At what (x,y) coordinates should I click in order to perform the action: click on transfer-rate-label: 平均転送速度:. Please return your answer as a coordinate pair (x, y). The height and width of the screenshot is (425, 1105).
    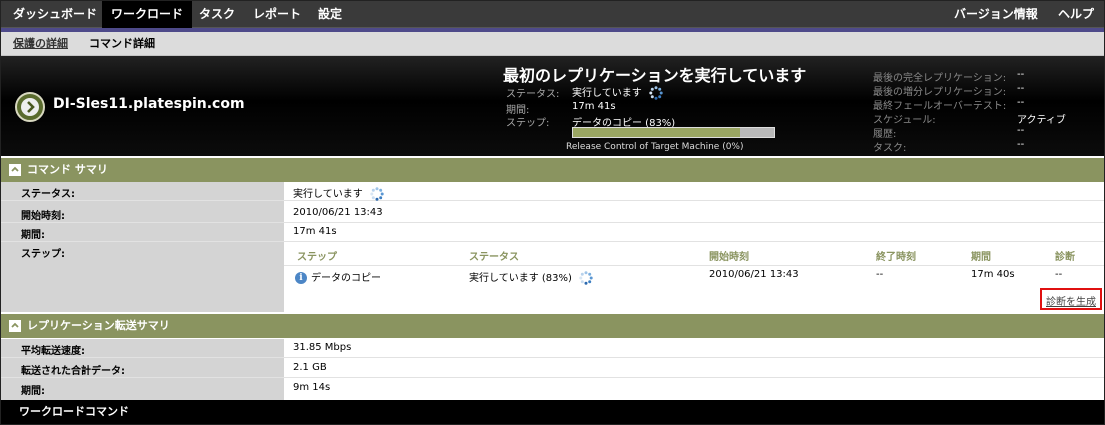
    Looking at the image, I should click on (53, 351).